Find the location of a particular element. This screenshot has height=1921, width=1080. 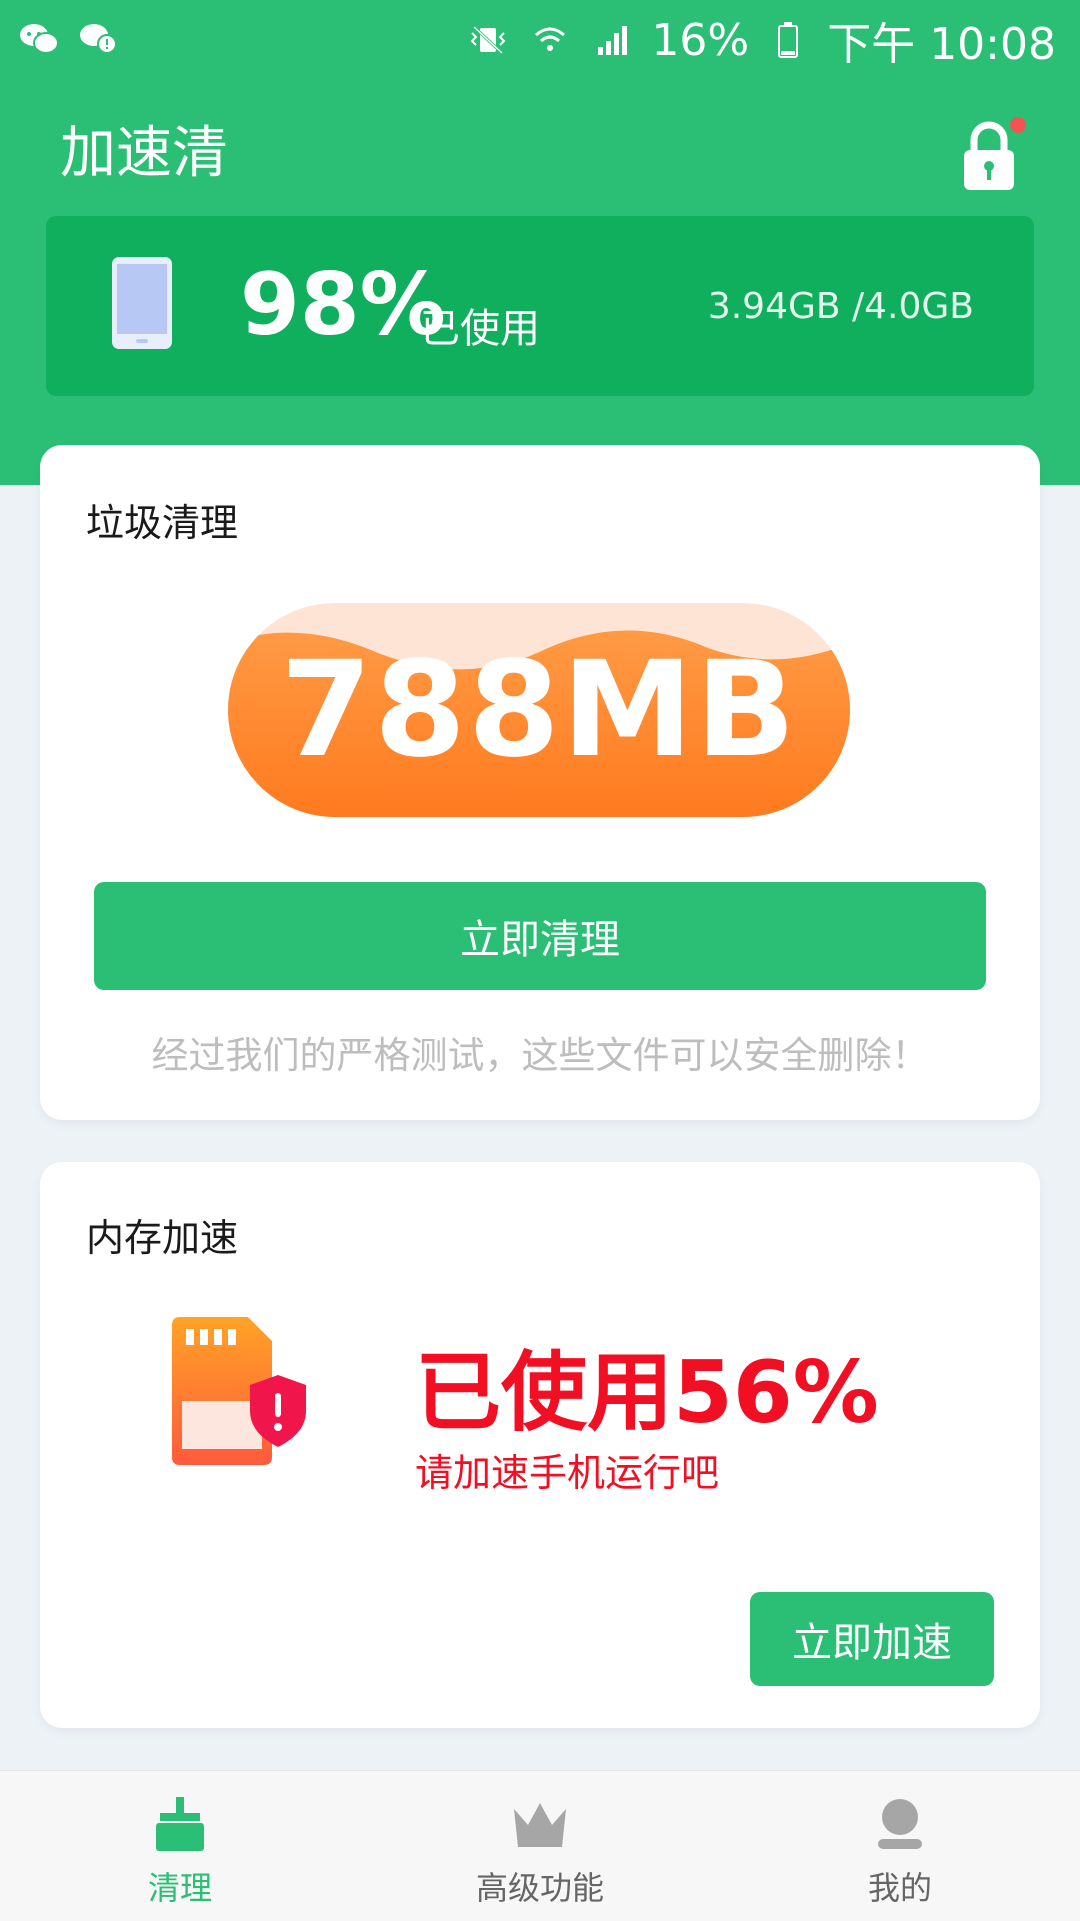

status-time: 下午 10:08 is located at coordinates (941, 44).